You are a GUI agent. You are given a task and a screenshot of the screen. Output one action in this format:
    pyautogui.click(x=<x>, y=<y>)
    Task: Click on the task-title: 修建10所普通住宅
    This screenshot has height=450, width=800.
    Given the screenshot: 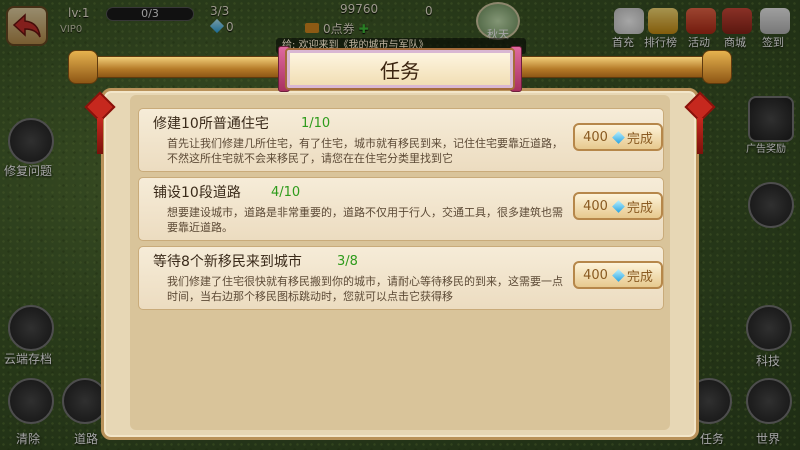 What is the action you would take?
    pyautogui.click(x=211, y=124)
    